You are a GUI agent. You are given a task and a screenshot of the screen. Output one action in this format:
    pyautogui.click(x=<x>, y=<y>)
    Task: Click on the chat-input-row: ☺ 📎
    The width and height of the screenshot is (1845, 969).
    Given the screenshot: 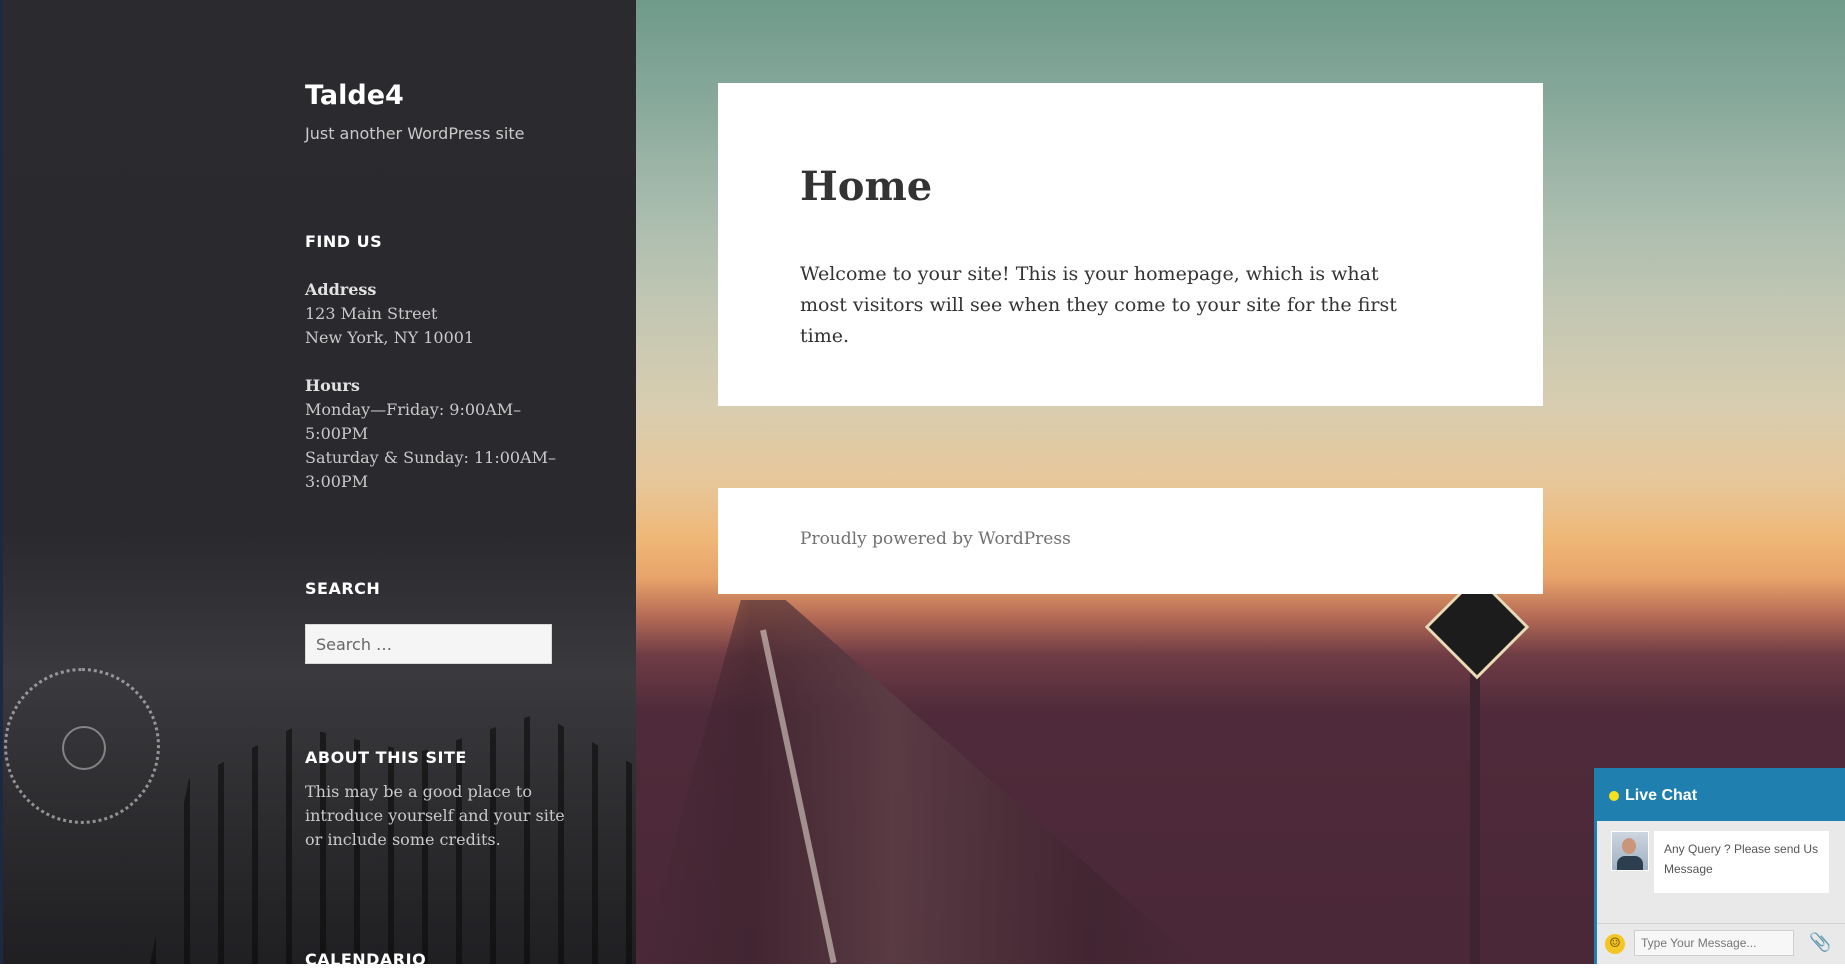 What is the action you would take?
    pyautogui.click(x=1721, y=943)
    